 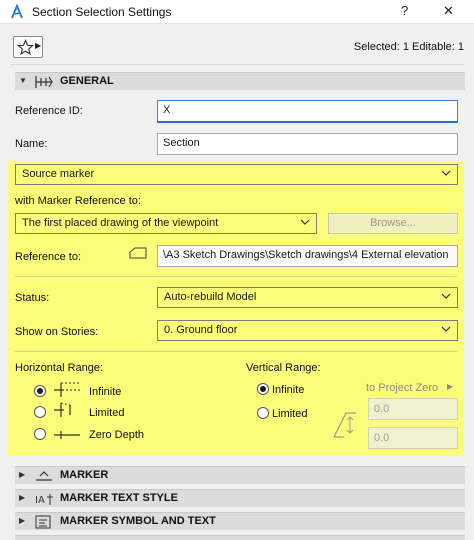 I want to click on marker-type-dropdown: Source marker, so click(x=236, y=174).